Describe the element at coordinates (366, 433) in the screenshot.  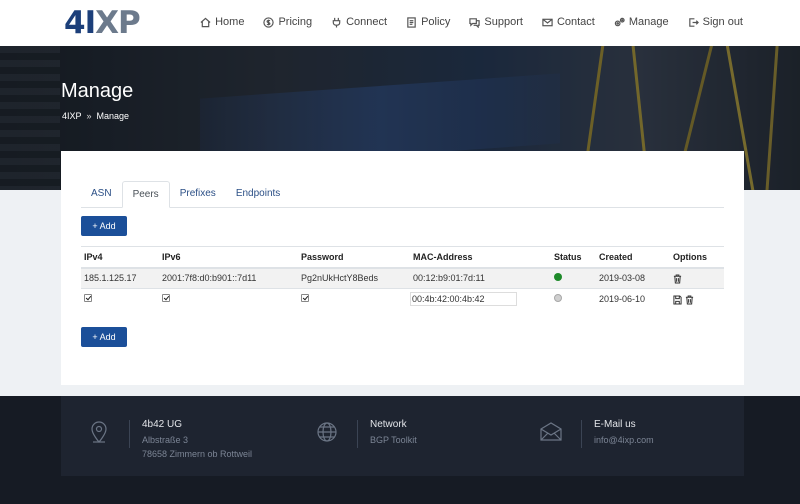
I see `footer-network: Network BGP Toolkit` at that location.